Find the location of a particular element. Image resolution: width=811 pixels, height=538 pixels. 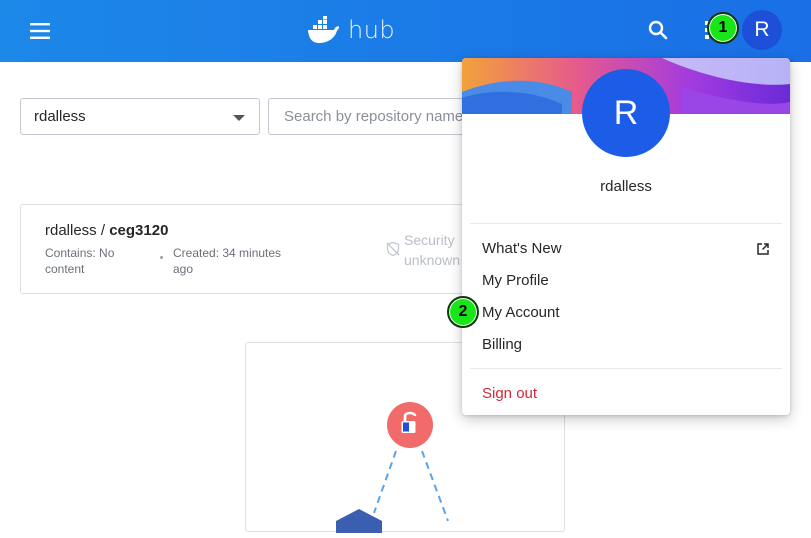

menu-item-billing: Billing is located at coordinates (627, 344).